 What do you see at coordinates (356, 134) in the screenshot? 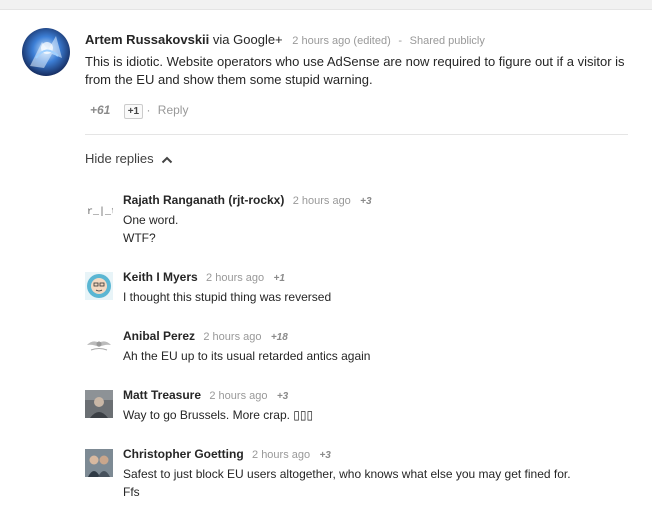
I see `divider` at bounding box center [356, 134].